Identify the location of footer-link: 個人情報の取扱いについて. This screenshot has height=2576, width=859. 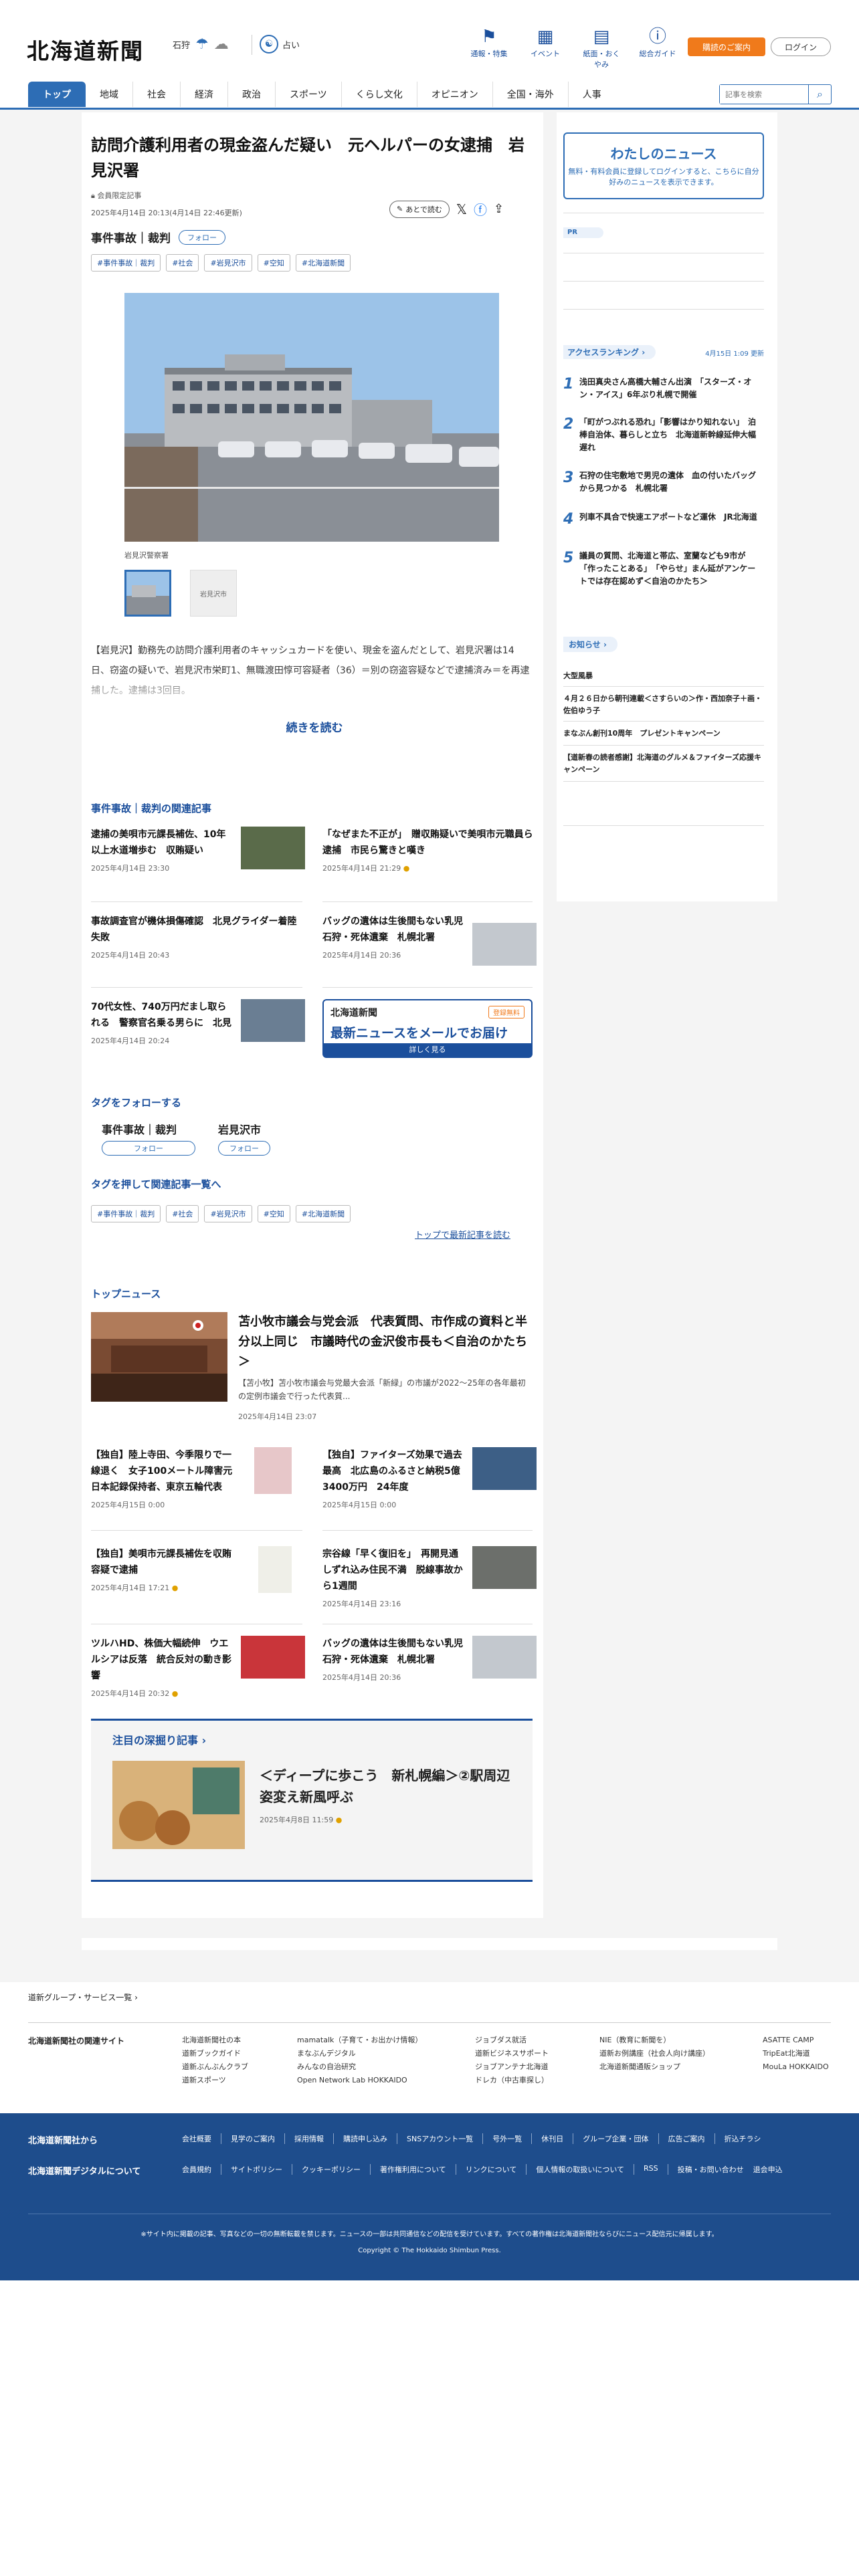
(581, 2169).